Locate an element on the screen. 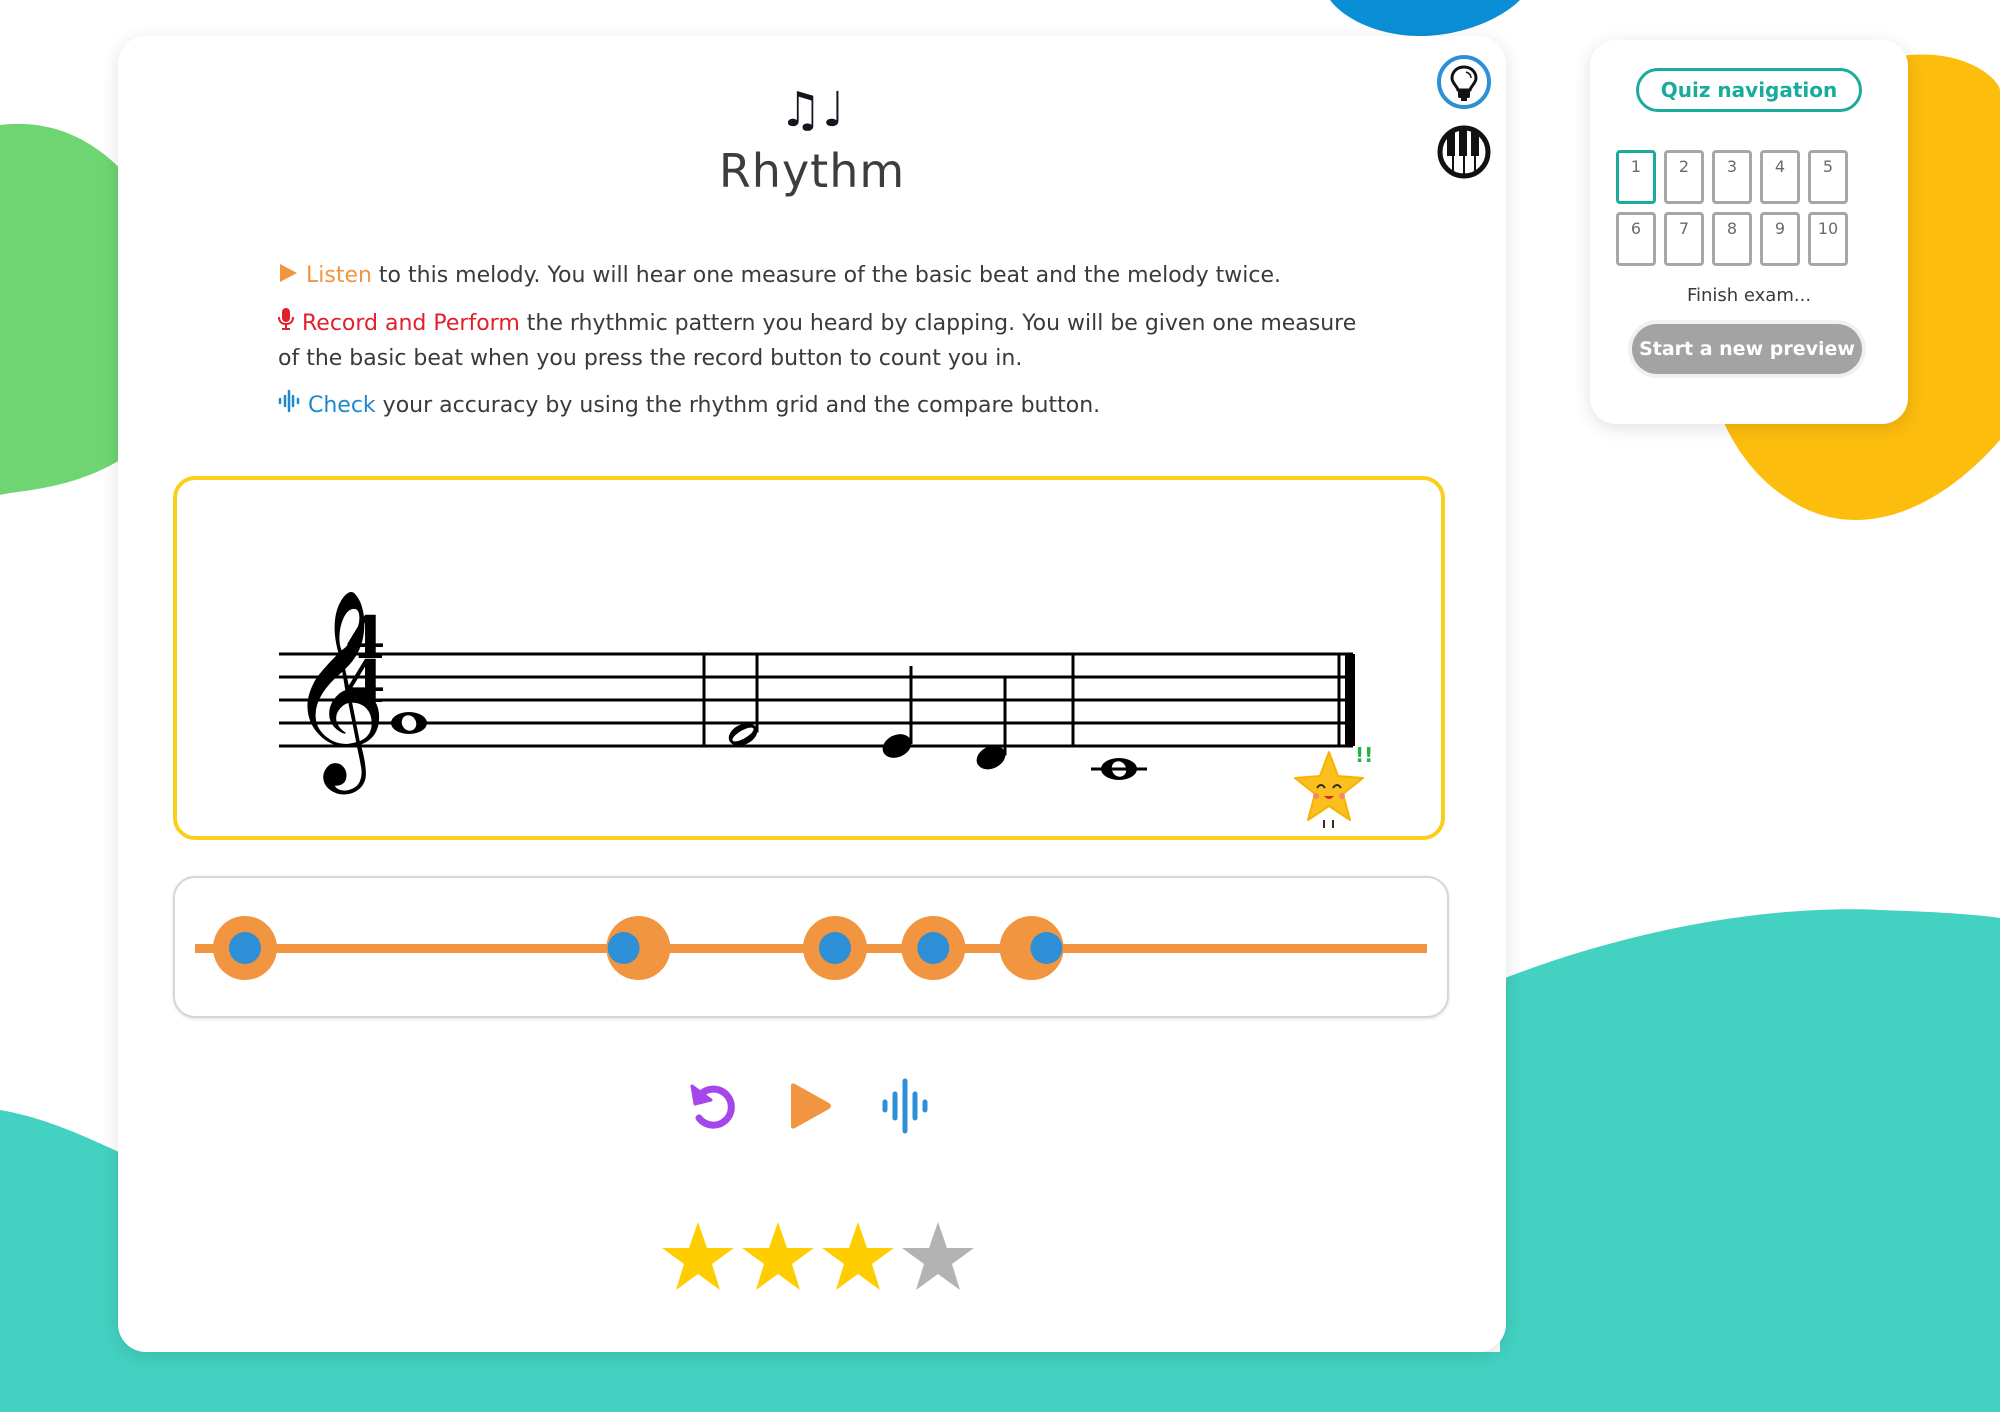 This screenshot has height=1412, width=2000. staff-lines is located at coordinates (817, 700).